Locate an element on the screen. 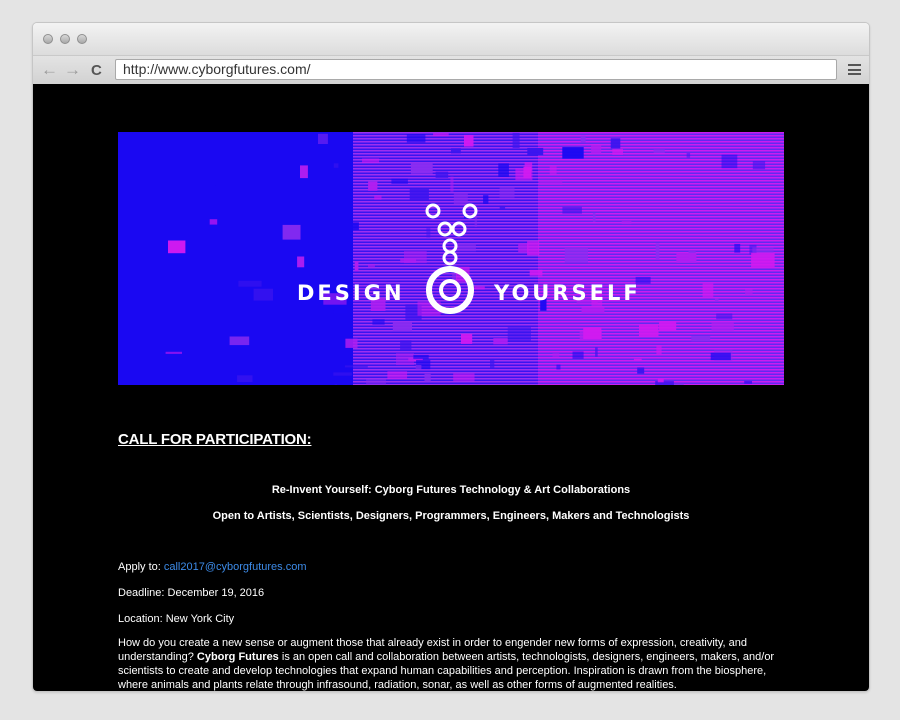  banner-word-yourself: YOURSELF is located at coordinates (567, 293).